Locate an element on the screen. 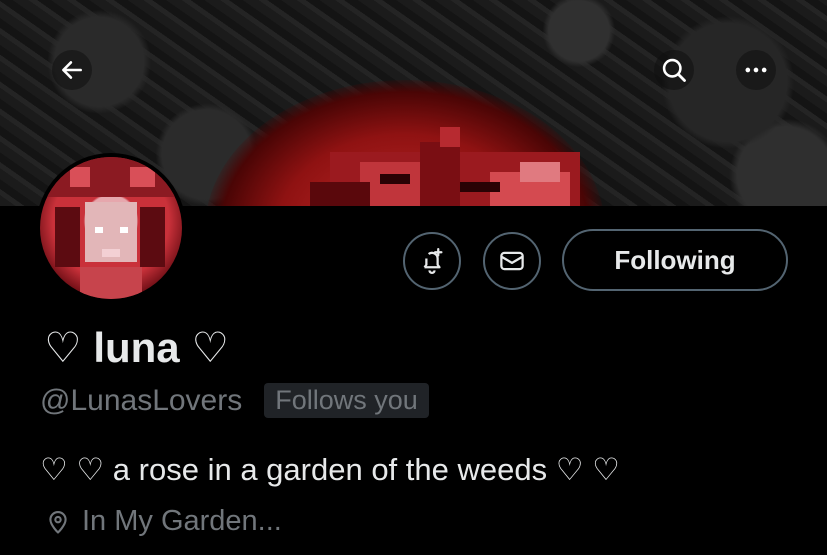 This screenshot has width=827, height=555. more-horizontal-icon is located at coordinates (756, 70).